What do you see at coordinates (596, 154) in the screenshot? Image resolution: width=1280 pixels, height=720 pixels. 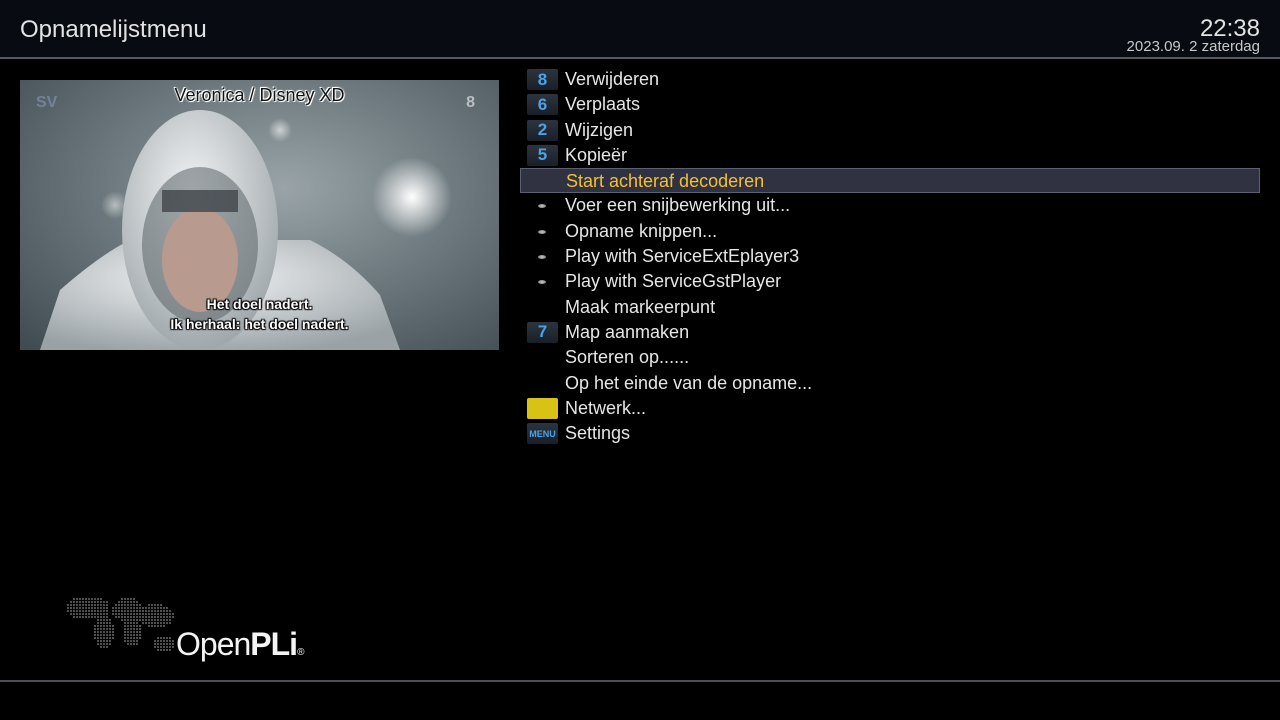 I see `menu-item-label: Kopieër` at bounding box center [596, 154].